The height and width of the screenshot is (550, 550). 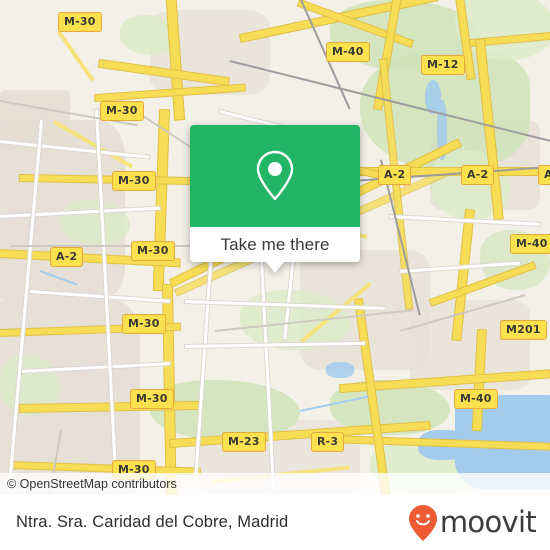 What do you see at coordinates (328, 442) in the screenshot?
I see `road-shield: R-3` at bounding box center [328, 442].